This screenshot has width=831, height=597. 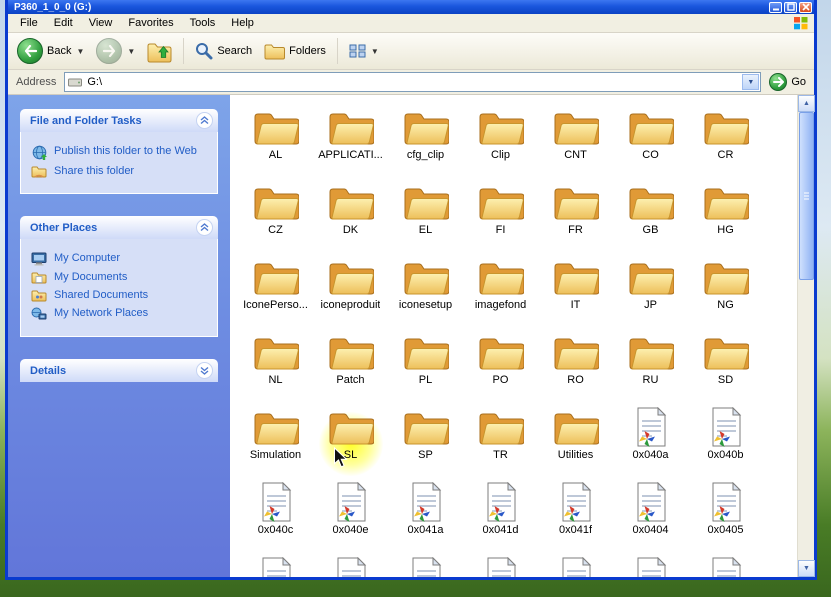 What do you see at coordinates (350, 516) in the screenshot?
I see `file-item: 0x040e` at bounding box center [350, 516].